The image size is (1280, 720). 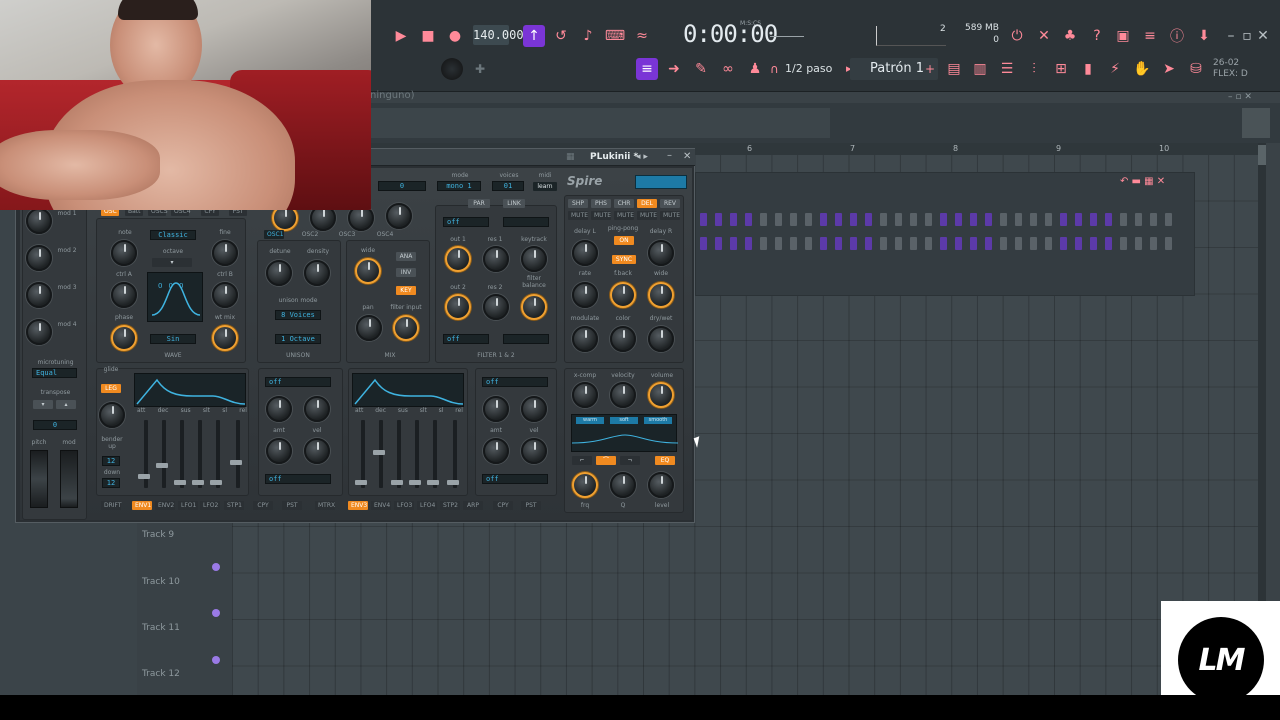 I want to click on cart-icon: ⛁, so click(x=1196, y=69).